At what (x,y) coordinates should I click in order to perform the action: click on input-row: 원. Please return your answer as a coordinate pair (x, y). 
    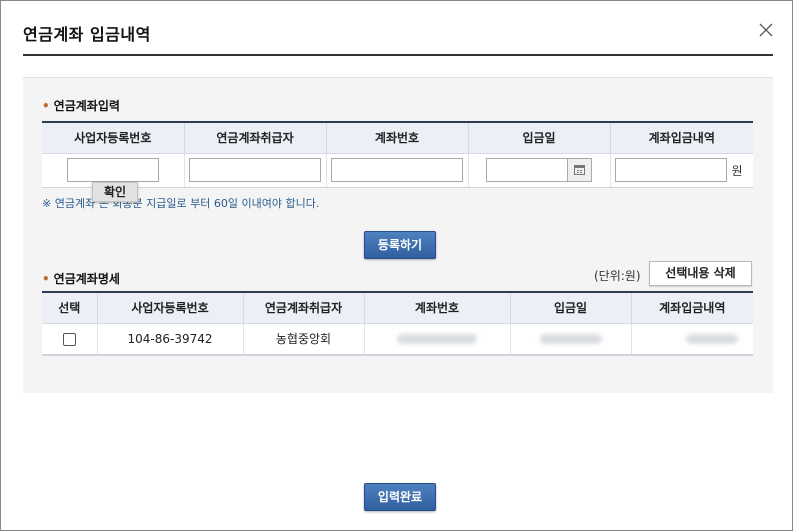
    Looking at the image, I should click on (397, 170).